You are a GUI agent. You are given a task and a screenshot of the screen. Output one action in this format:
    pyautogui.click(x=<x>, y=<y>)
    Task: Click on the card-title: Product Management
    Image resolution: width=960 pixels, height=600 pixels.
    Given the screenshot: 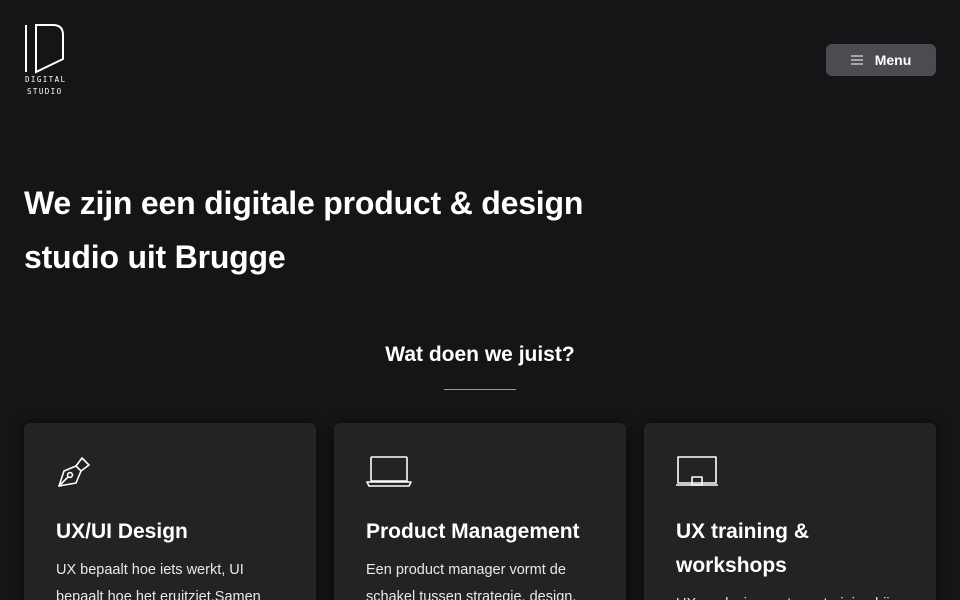 What is the action you would take?
    pyautogui.click(x=473, y=531)
    